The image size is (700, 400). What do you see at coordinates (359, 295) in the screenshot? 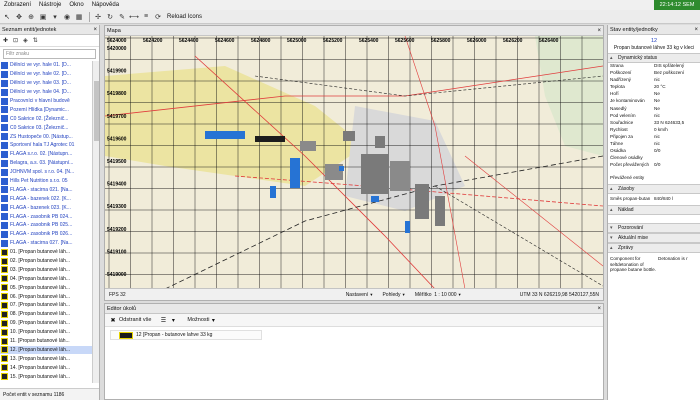
I see `settings-dropdown: Nastavení ▾` at bounding box center [359, 295].